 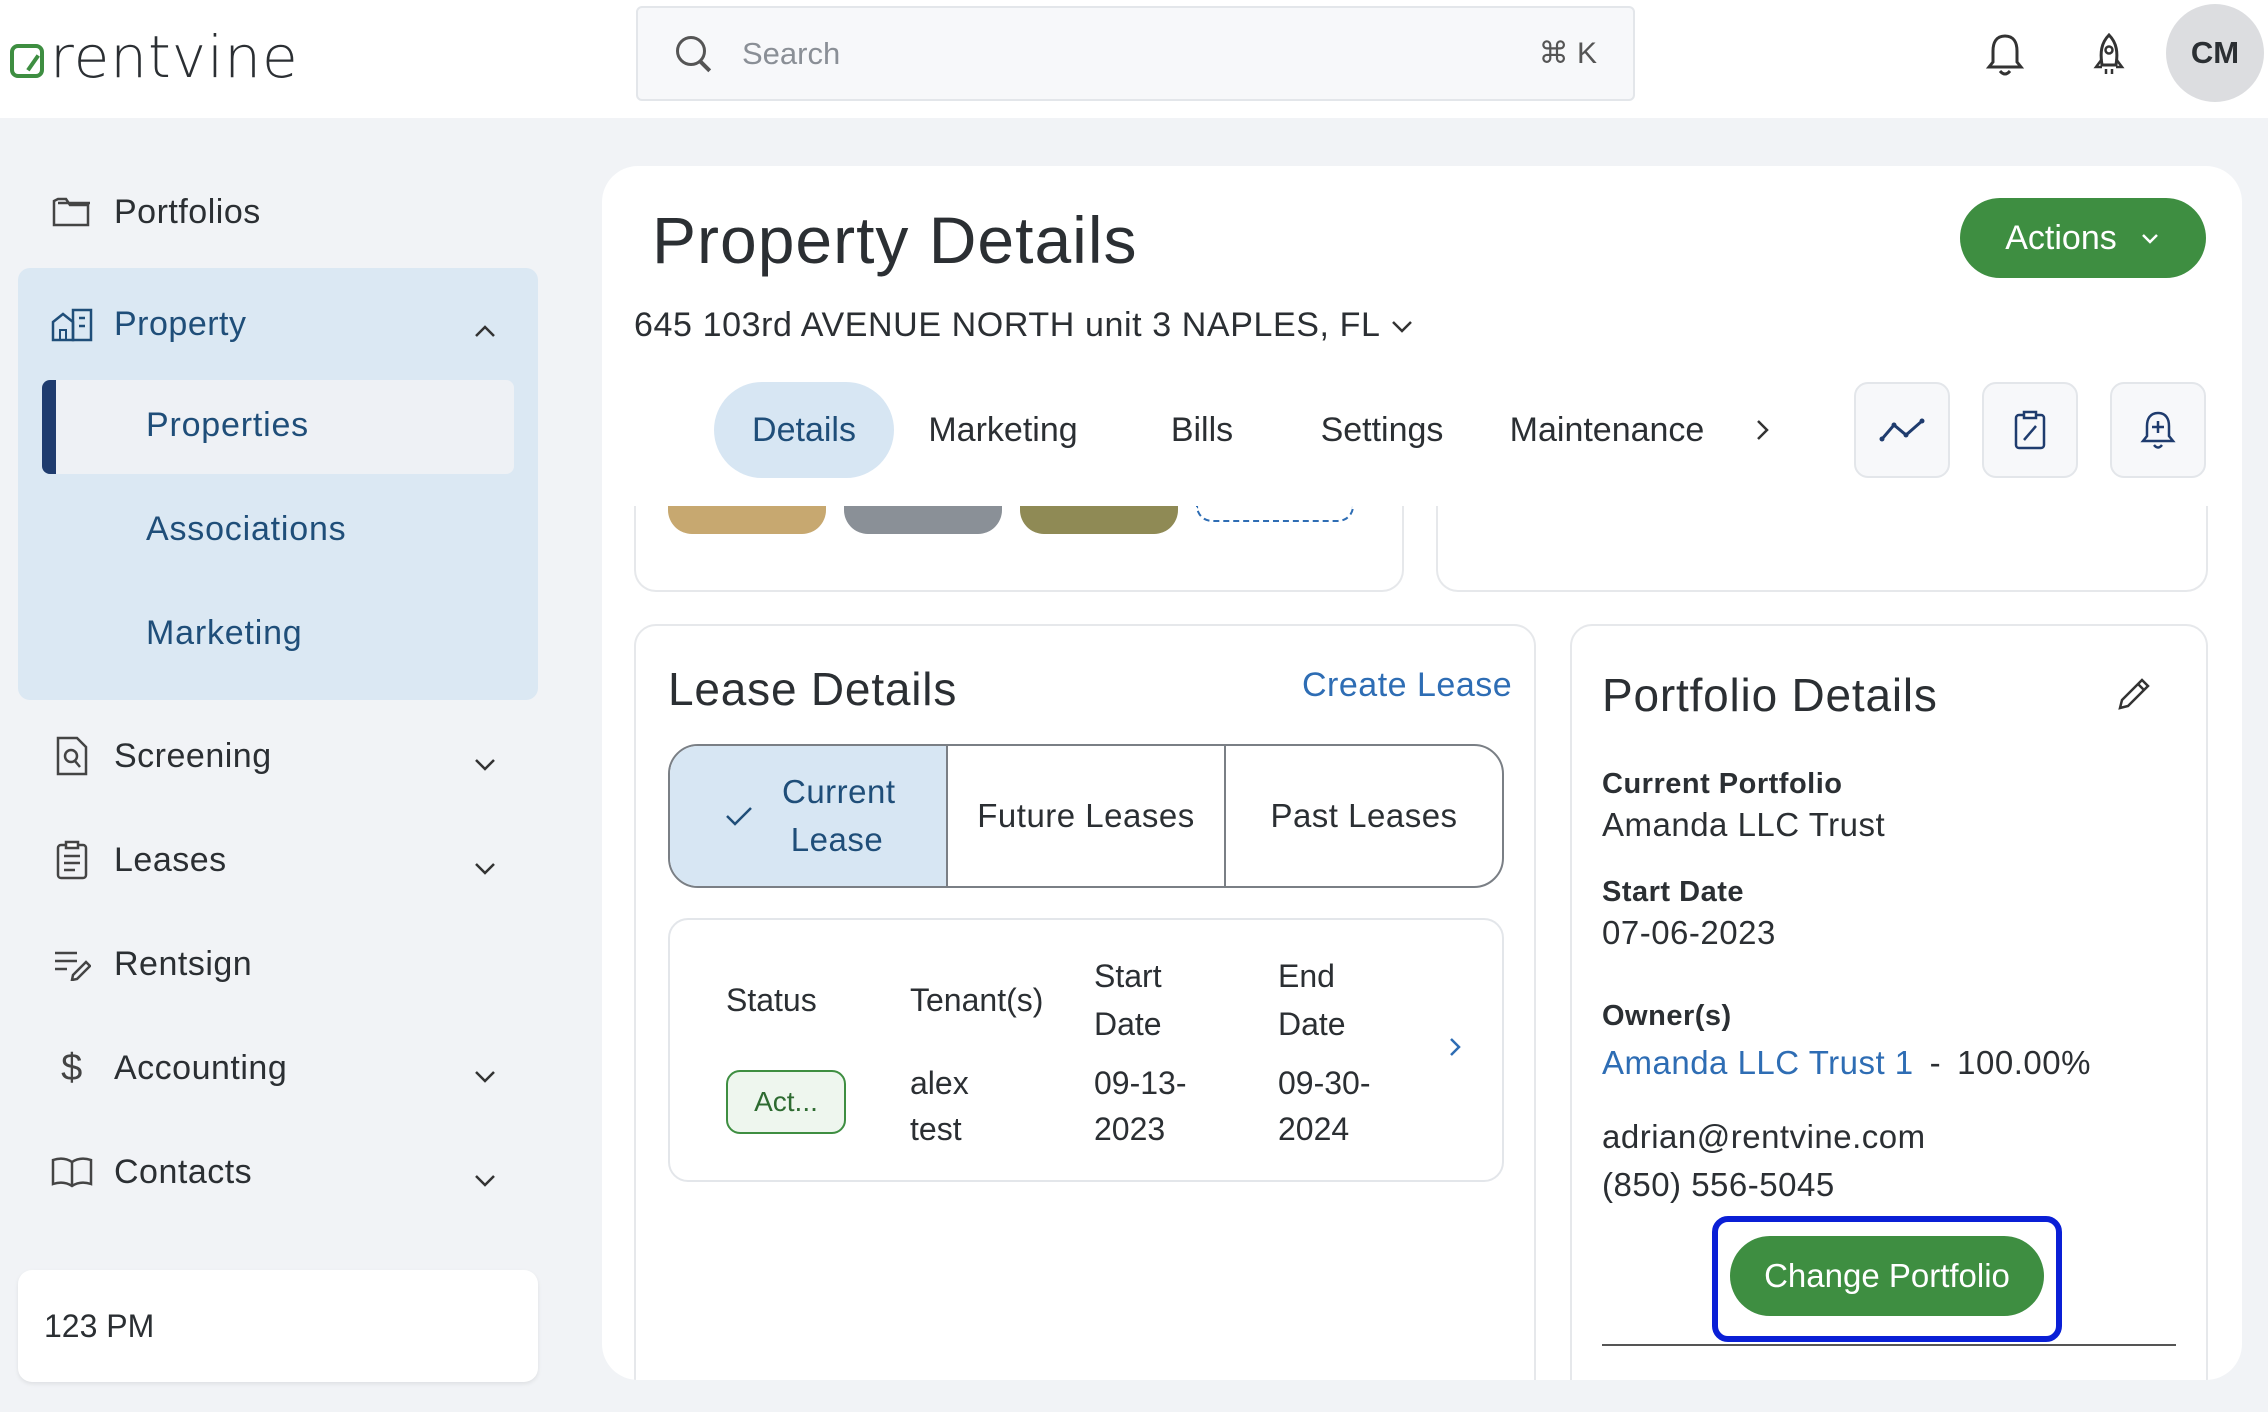 I want to click on owner-email: adrian@rentvine.com, so click(x=1764, y=1137).